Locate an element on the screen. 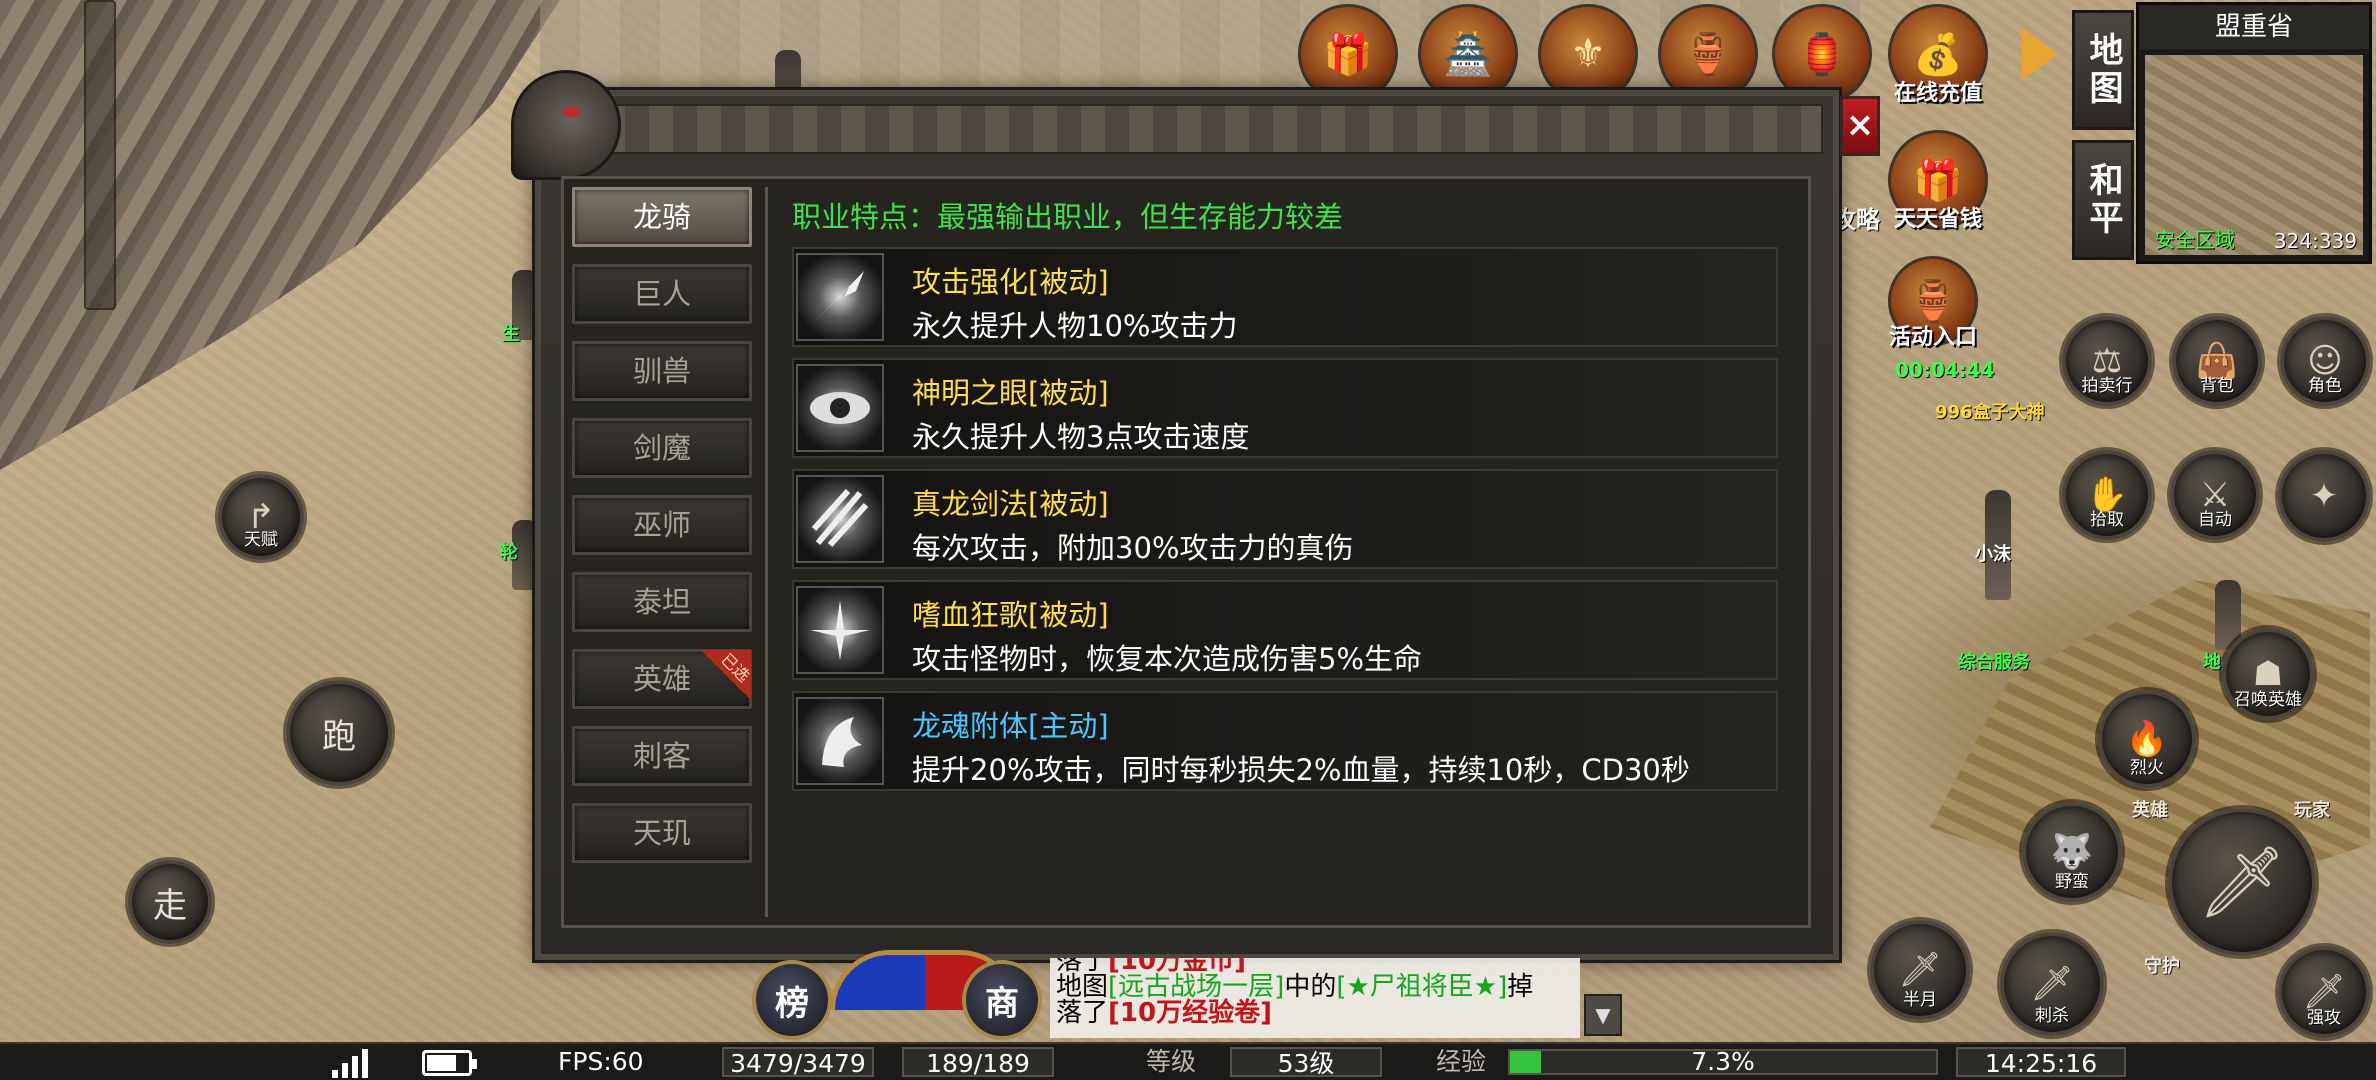 The width and height of the screenshot is (2376, 1080). crescent-skill-button: 🗡 半月 is located at coordinates (1920, 970).